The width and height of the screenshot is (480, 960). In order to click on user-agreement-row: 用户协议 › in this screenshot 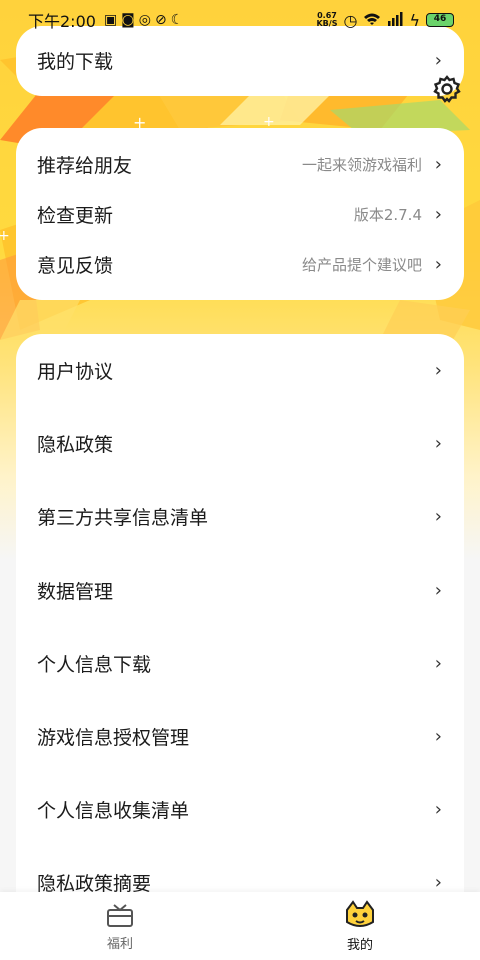, I will do `click(240, 370)`.